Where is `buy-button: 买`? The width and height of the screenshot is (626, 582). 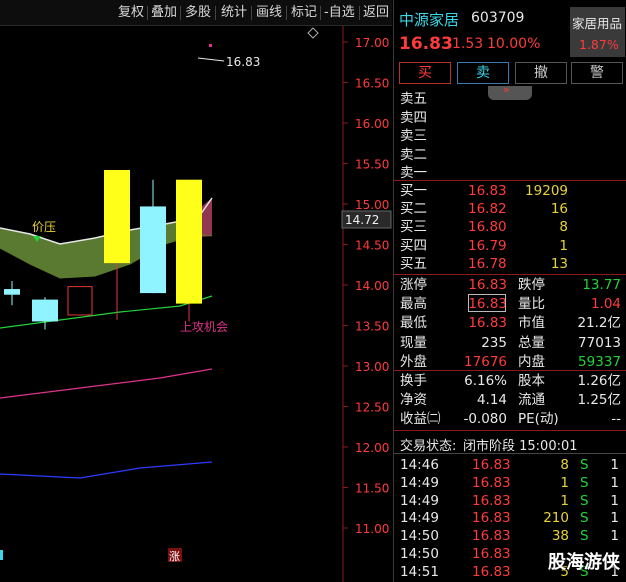 buy-button: 买 is located at coordinates (425, 73).